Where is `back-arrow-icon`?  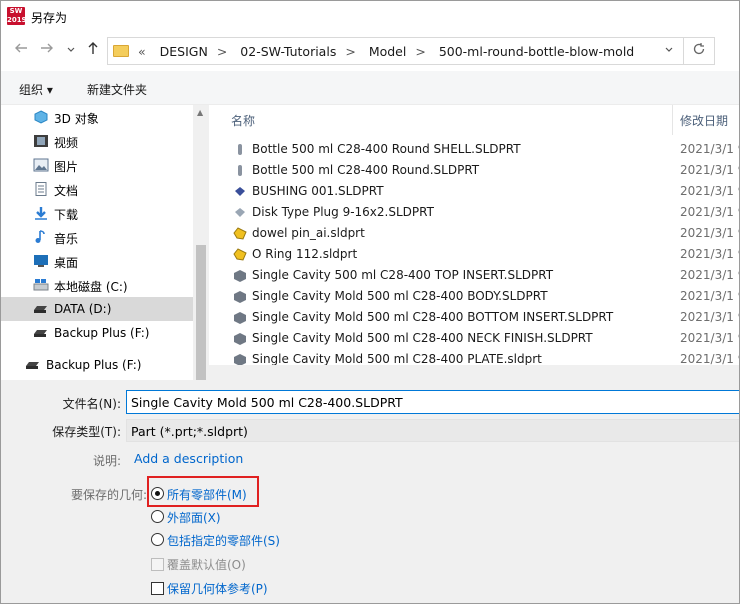 back-arrow-icon is located at coordinates (21, 51).